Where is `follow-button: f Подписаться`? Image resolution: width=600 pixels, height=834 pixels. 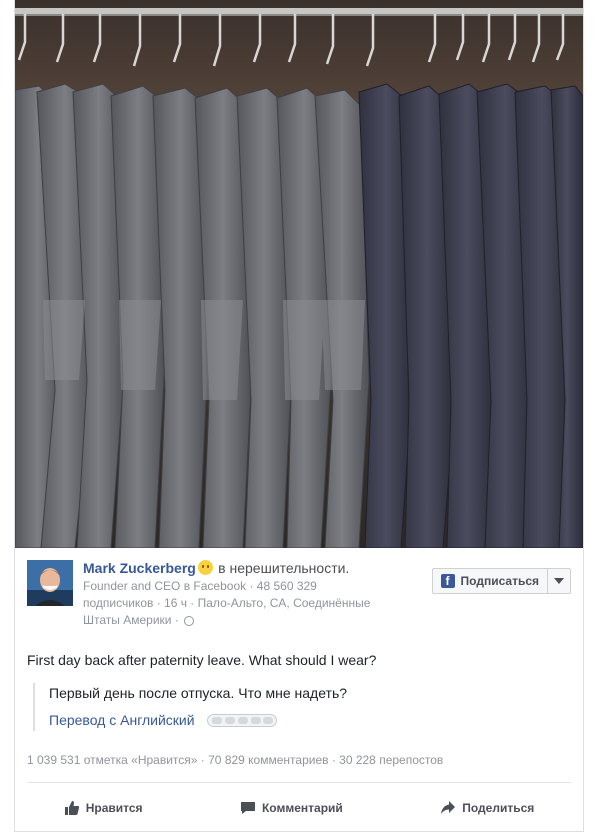 follow-button: f Подписаться is located at coordinates (490, 581).